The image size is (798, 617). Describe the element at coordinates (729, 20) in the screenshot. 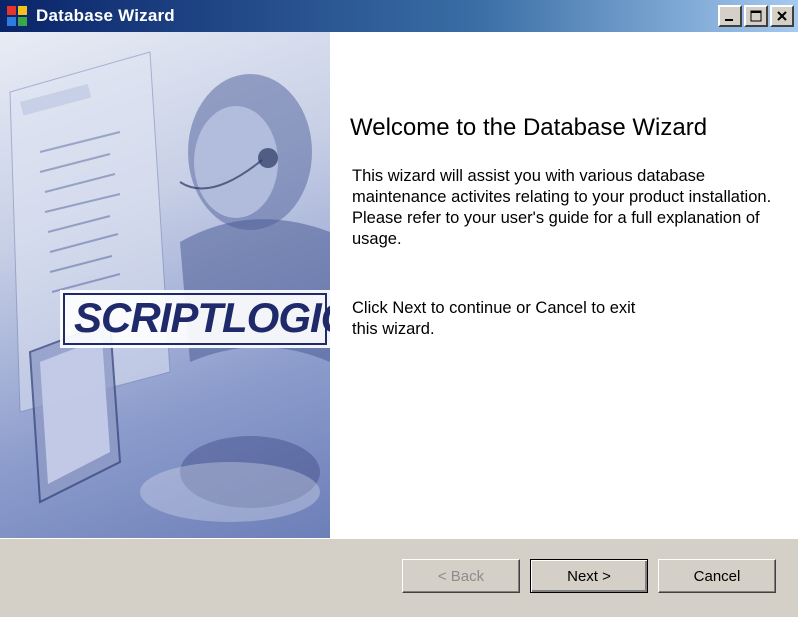

I see `minimize-icon` at that location.